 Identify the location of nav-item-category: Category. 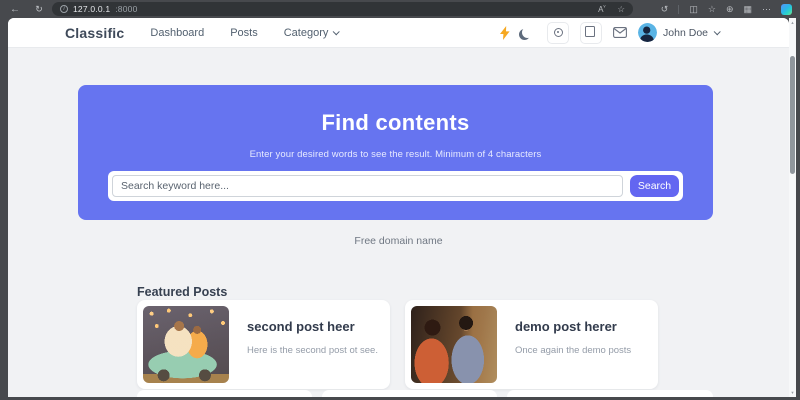
(312, 32).